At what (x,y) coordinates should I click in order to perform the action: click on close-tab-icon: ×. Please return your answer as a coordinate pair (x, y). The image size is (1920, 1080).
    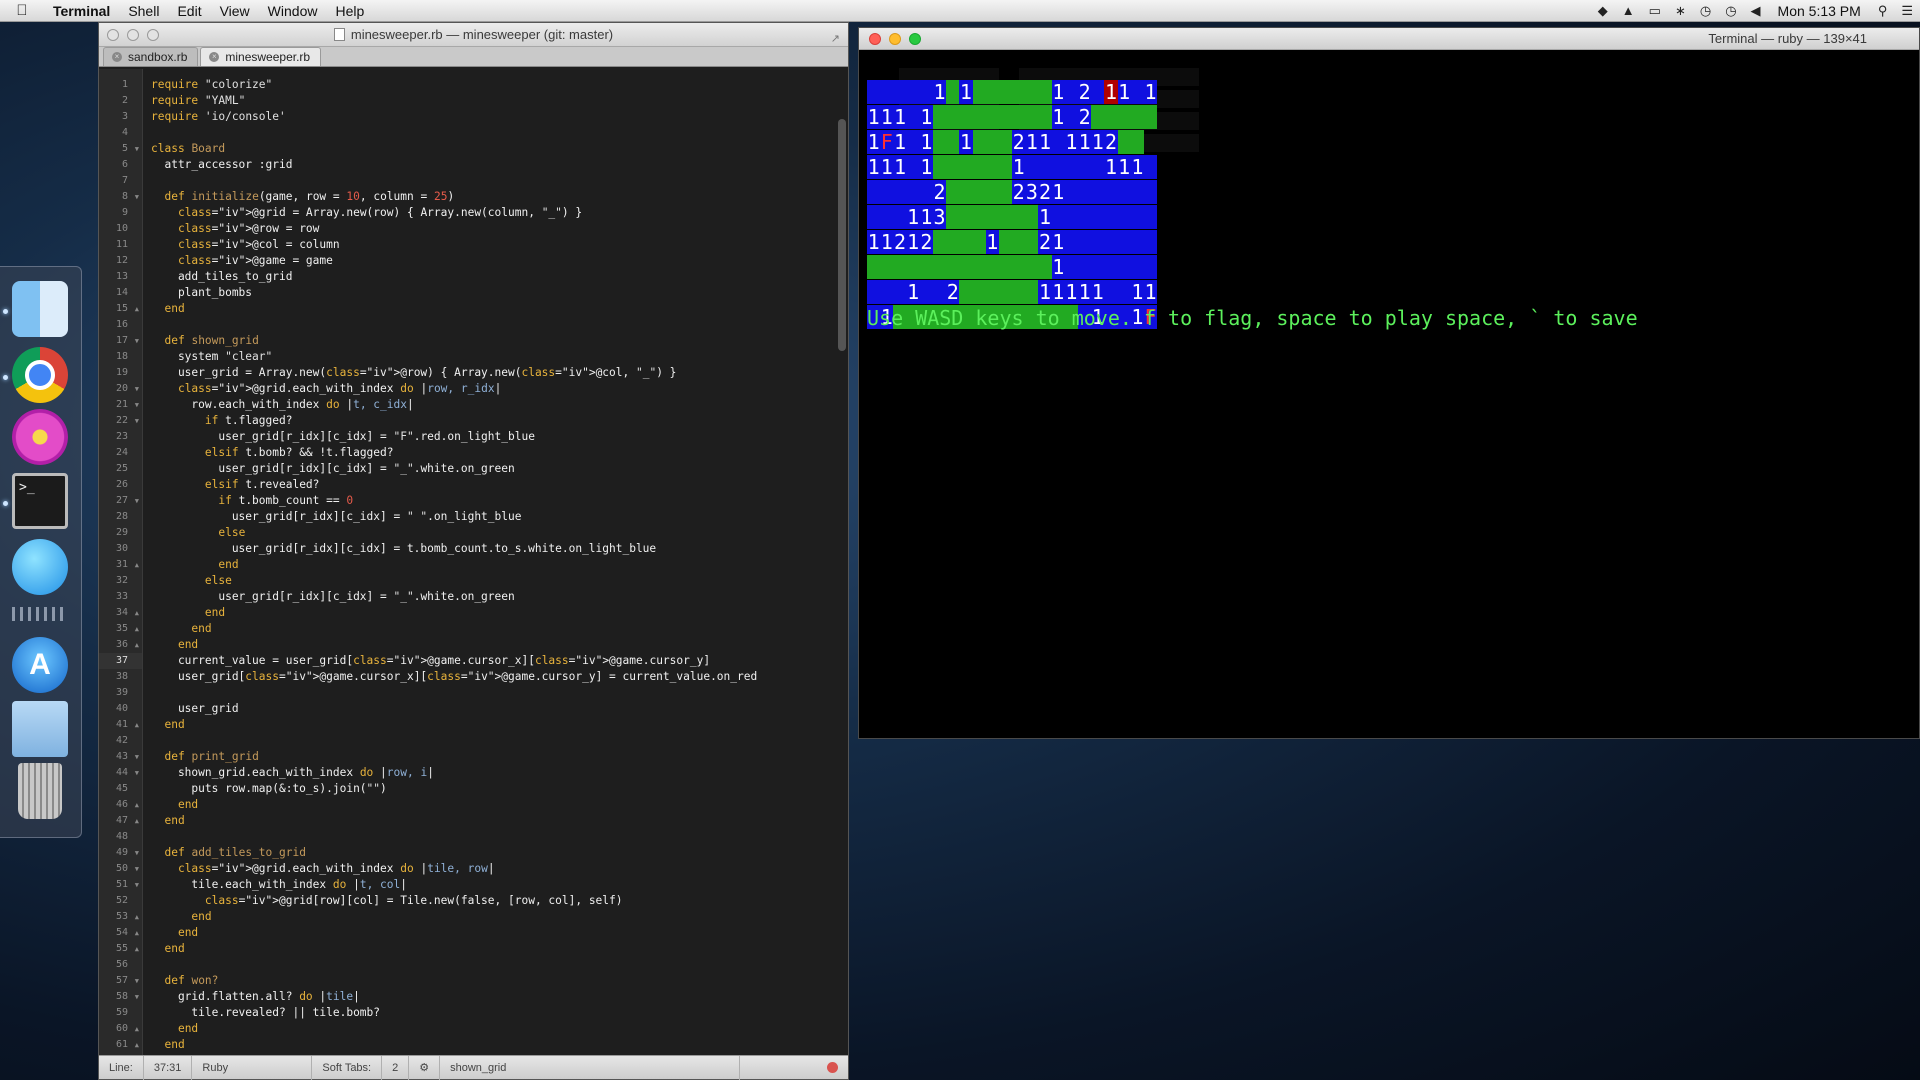
    Looking at the image, I should click on (117, 57).